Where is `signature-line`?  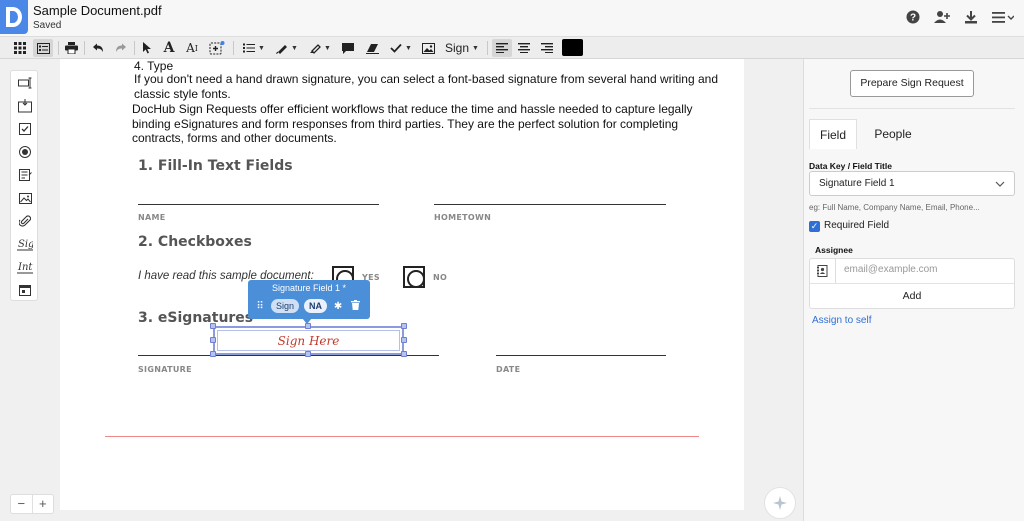
signature-line is located at coordinates (288, 355).